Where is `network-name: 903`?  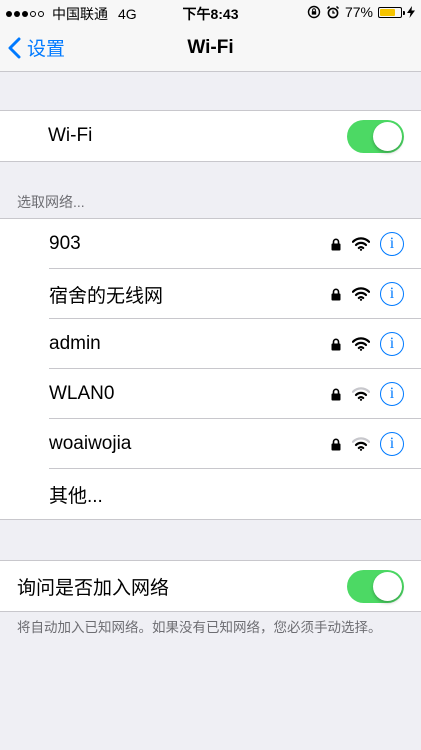
network-name: 903 is located at coordinates (65, 243).